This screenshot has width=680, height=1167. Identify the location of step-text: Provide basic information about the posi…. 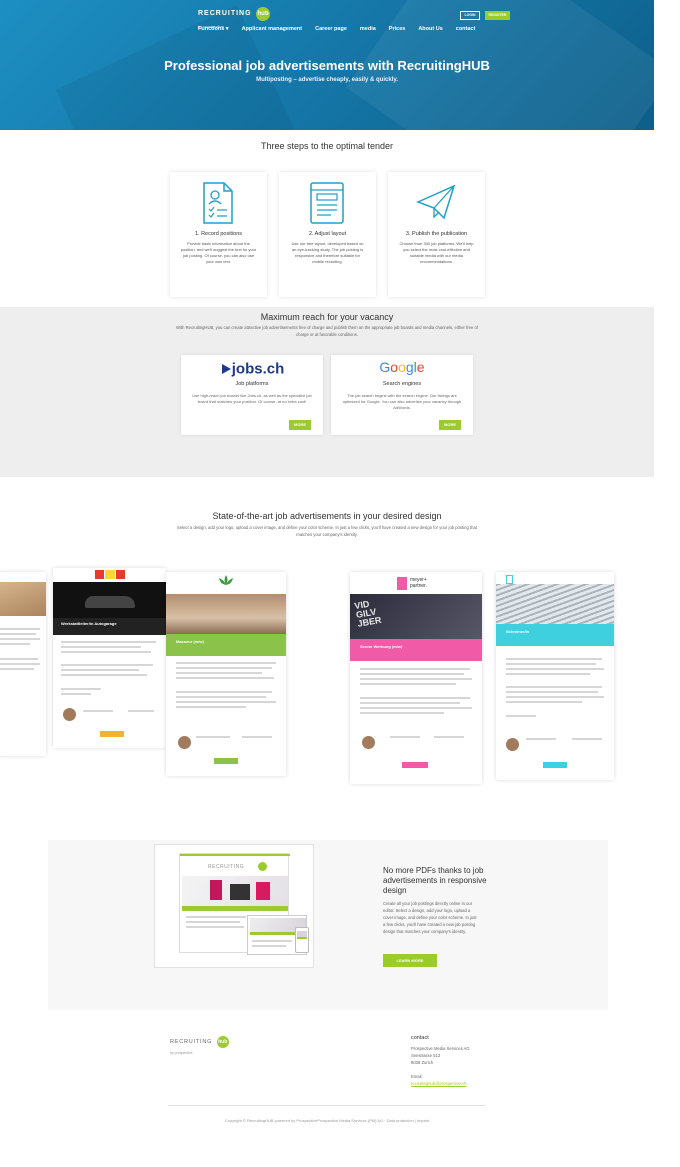
(218, 252).